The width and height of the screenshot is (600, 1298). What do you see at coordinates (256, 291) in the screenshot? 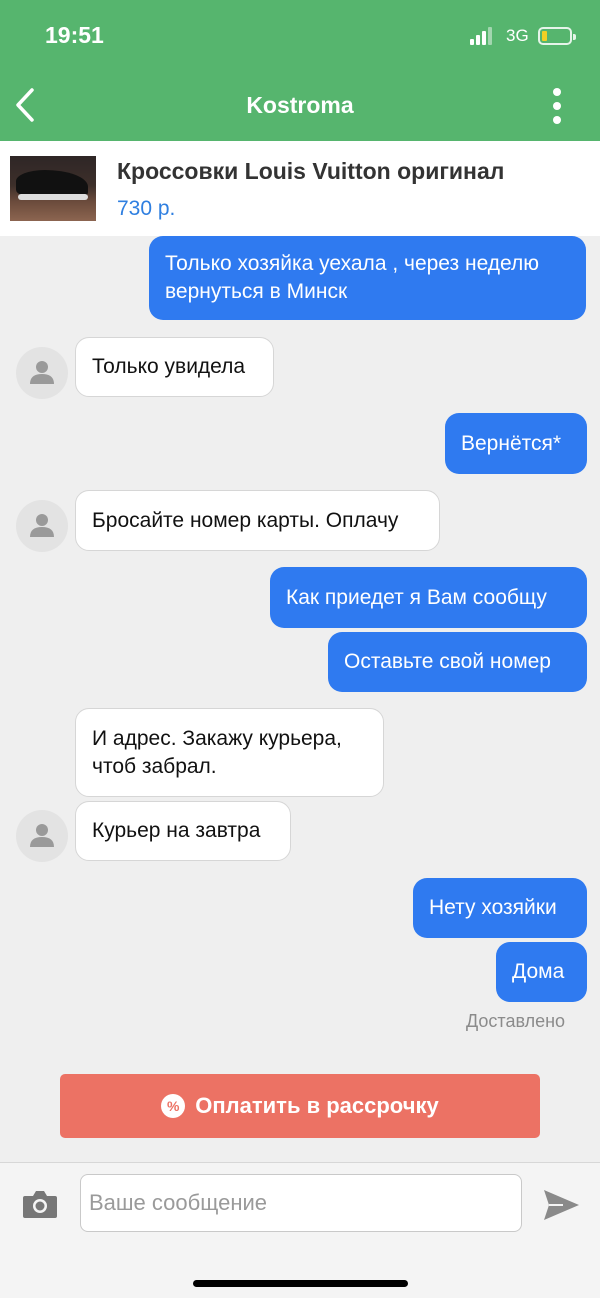
I see `message-text: вернуться в Минск` at bounding box center [256, 291].